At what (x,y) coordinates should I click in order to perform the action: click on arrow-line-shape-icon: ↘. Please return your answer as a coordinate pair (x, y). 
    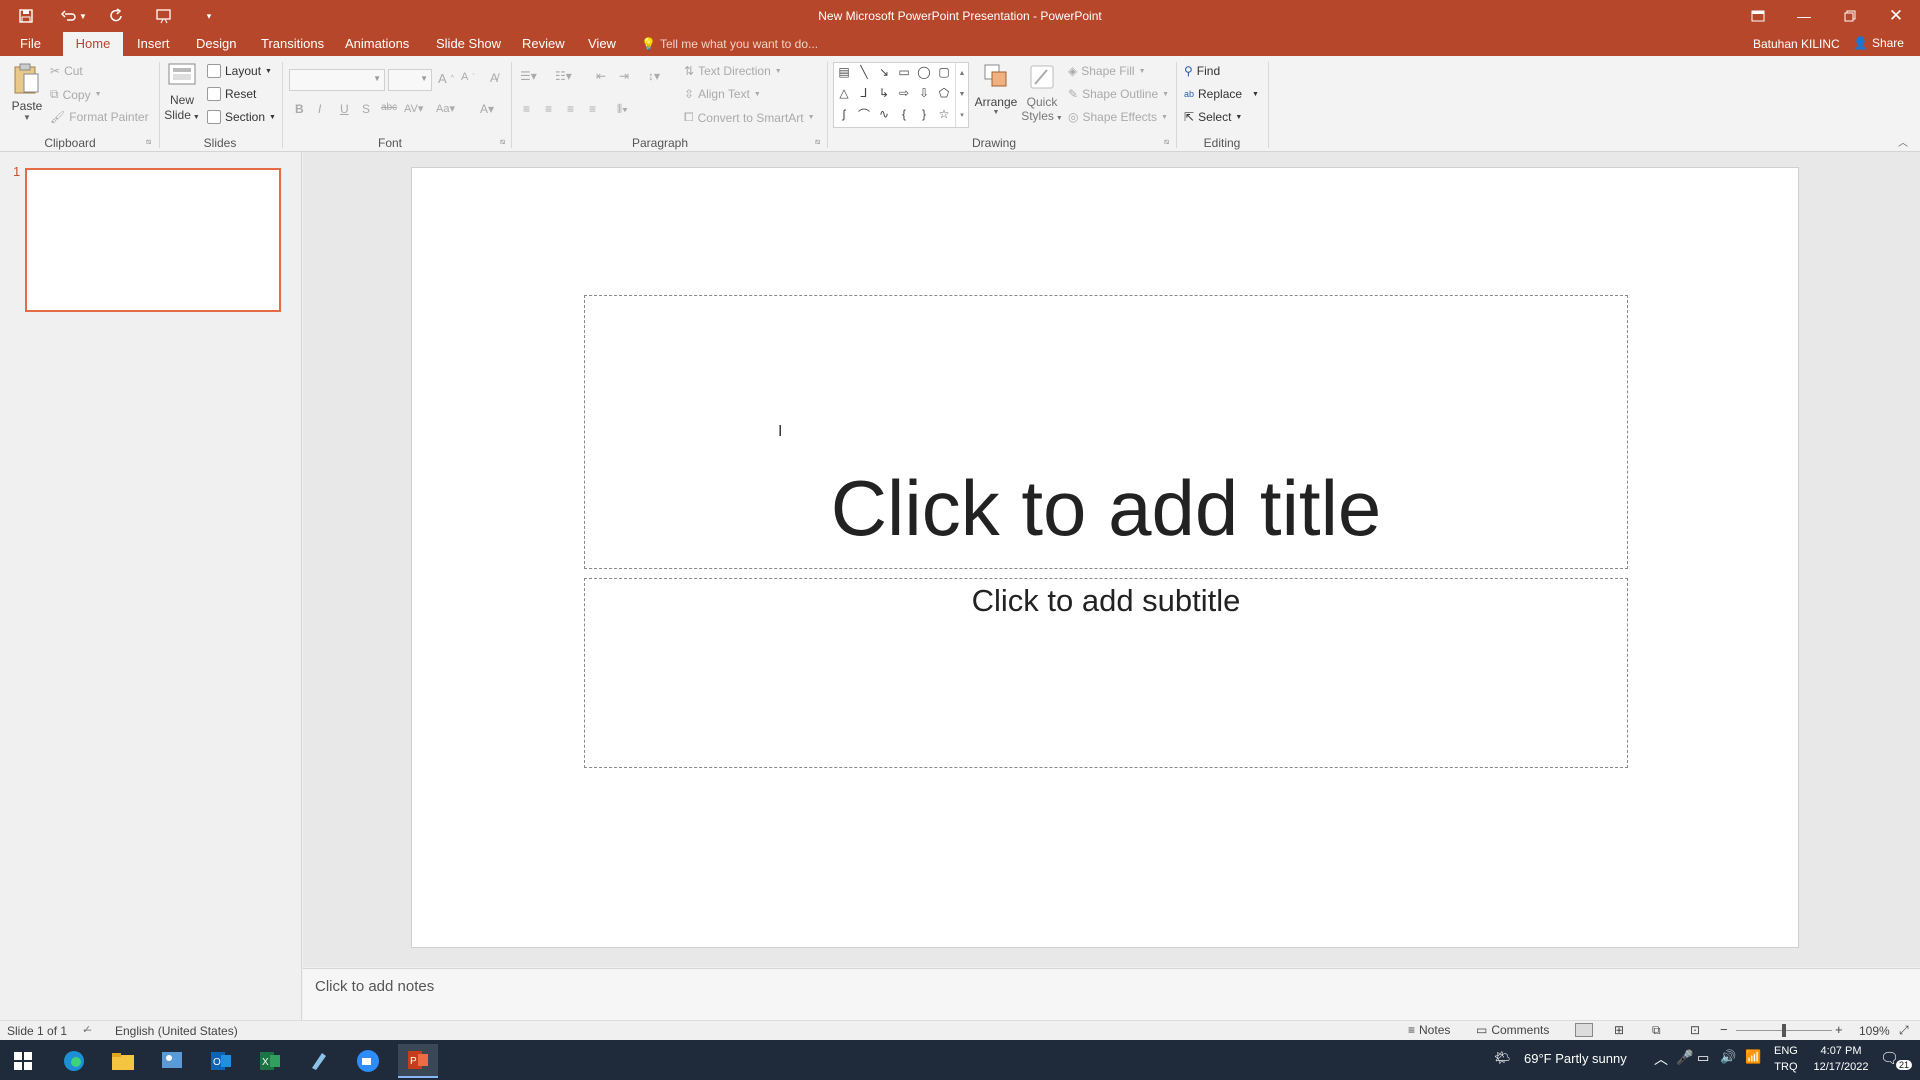
    Looking at the image, I should click on (884, 72).